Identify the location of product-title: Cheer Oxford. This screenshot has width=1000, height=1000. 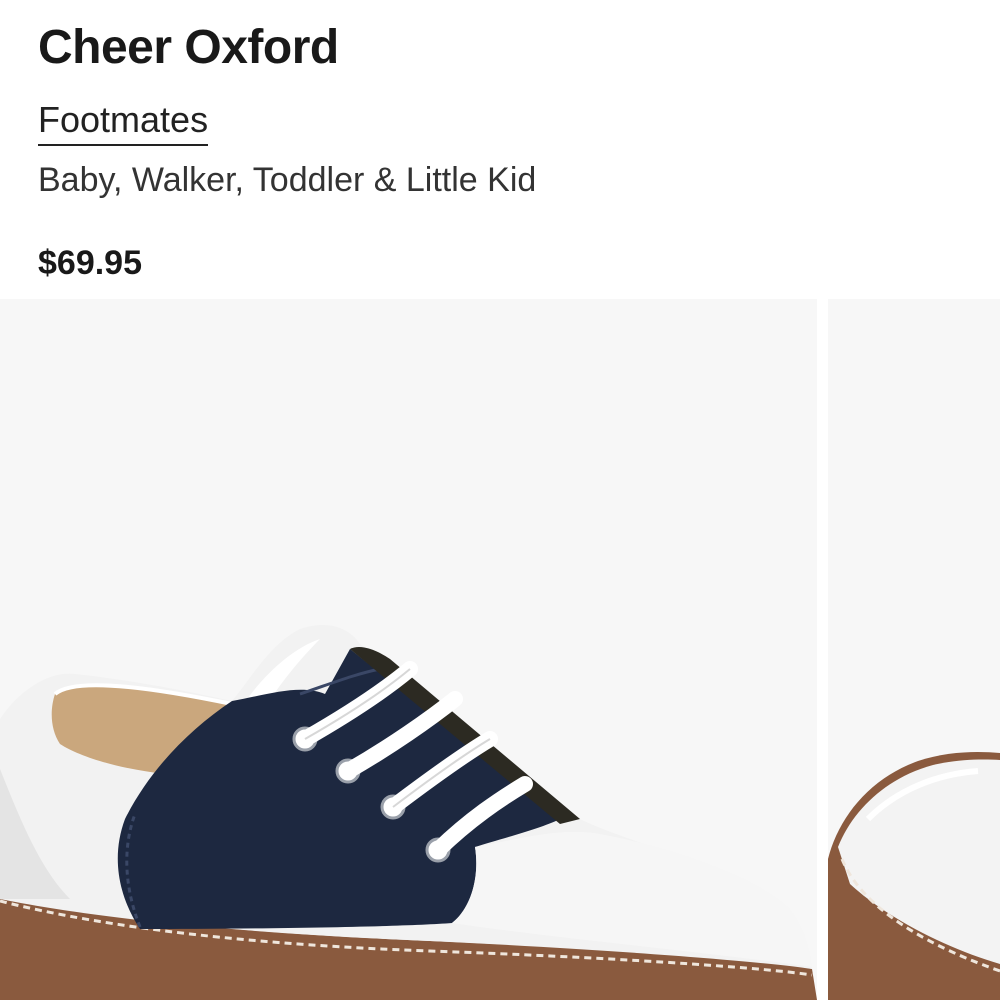
(188, 47).